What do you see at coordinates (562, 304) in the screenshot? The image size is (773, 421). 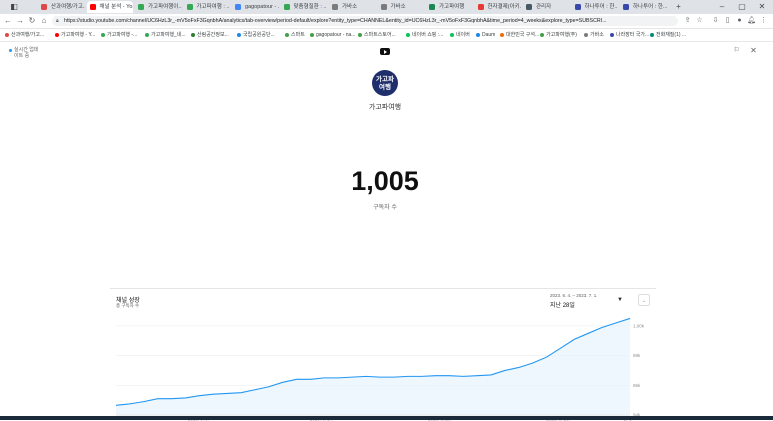 I see `date-range-label: 지난 28일` at bounding box center [562, 304].